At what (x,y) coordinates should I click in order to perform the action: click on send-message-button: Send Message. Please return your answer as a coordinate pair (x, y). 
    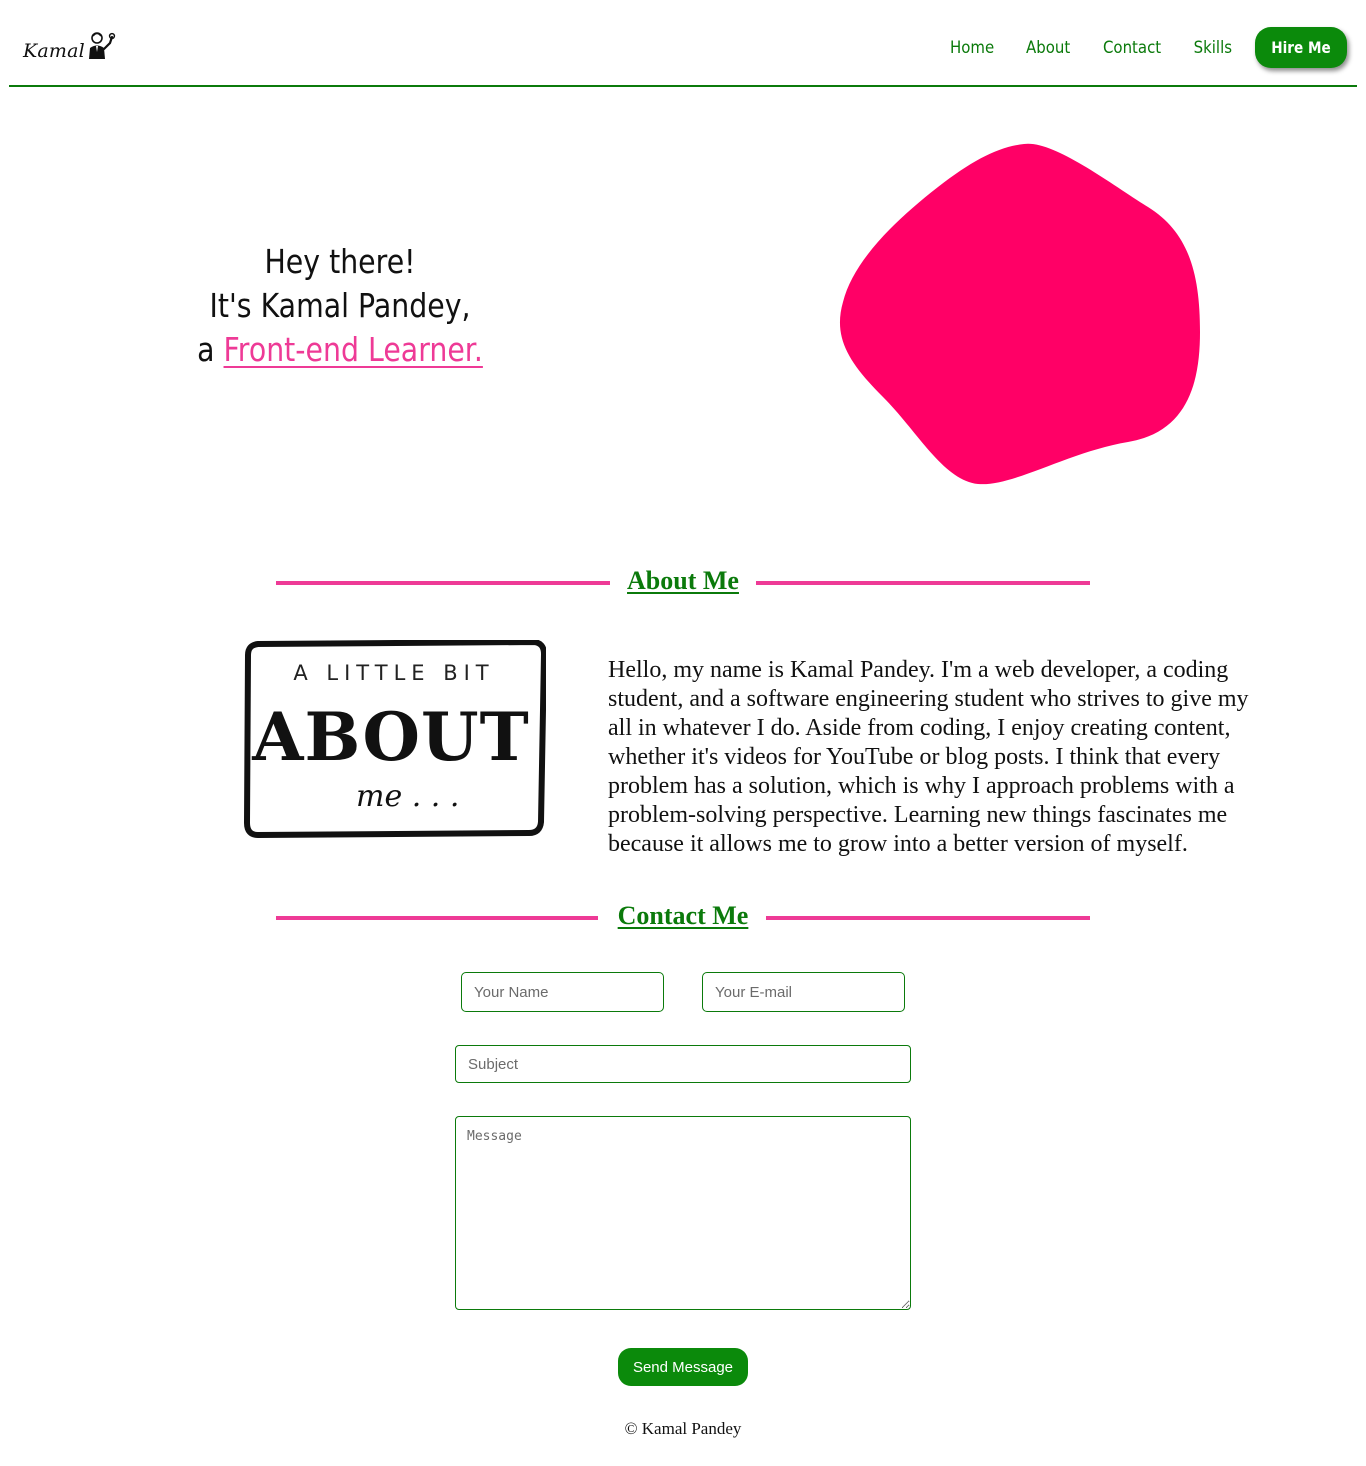
    Looking at the image, I should click on (683, 1367).